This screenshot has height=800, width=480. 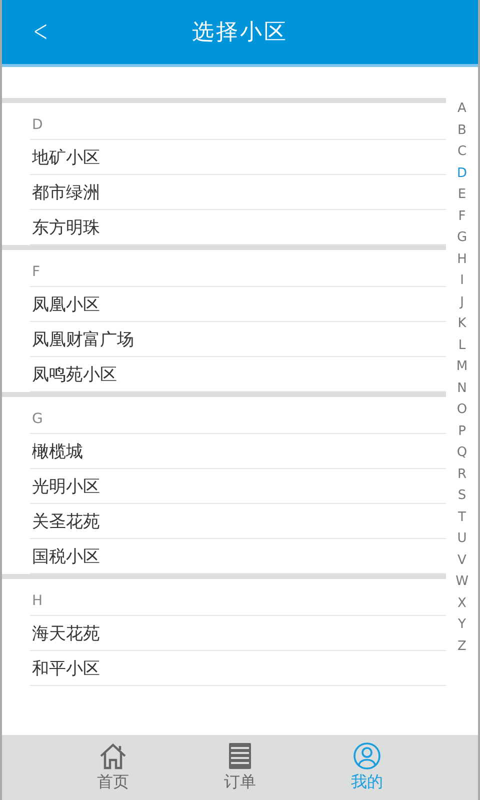 I want to click on section-letter: H, so click(x=238, y=597).